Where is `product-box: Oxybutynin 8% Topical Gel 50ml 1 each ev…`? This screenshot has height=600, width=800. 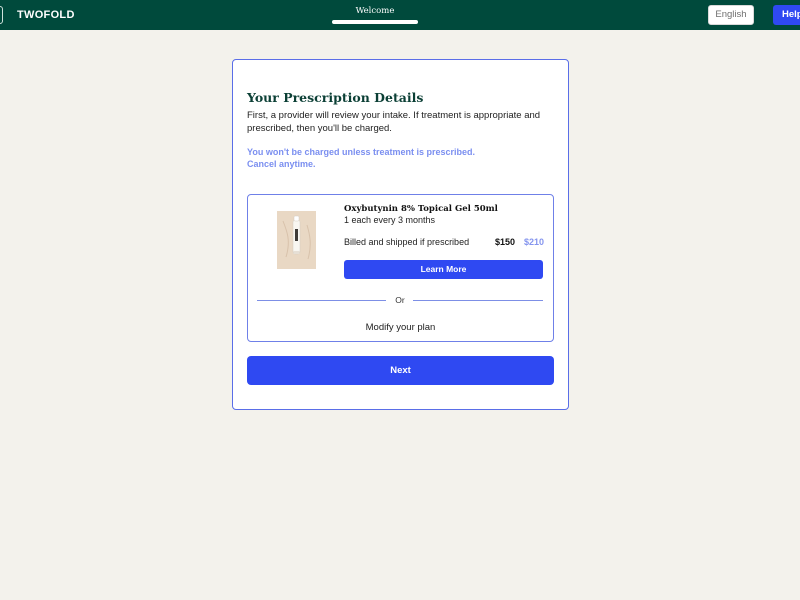
product-box: Oxybutynin 8% Topical Gel 50ml 1 each ev… is located at coordinates (400, 268).